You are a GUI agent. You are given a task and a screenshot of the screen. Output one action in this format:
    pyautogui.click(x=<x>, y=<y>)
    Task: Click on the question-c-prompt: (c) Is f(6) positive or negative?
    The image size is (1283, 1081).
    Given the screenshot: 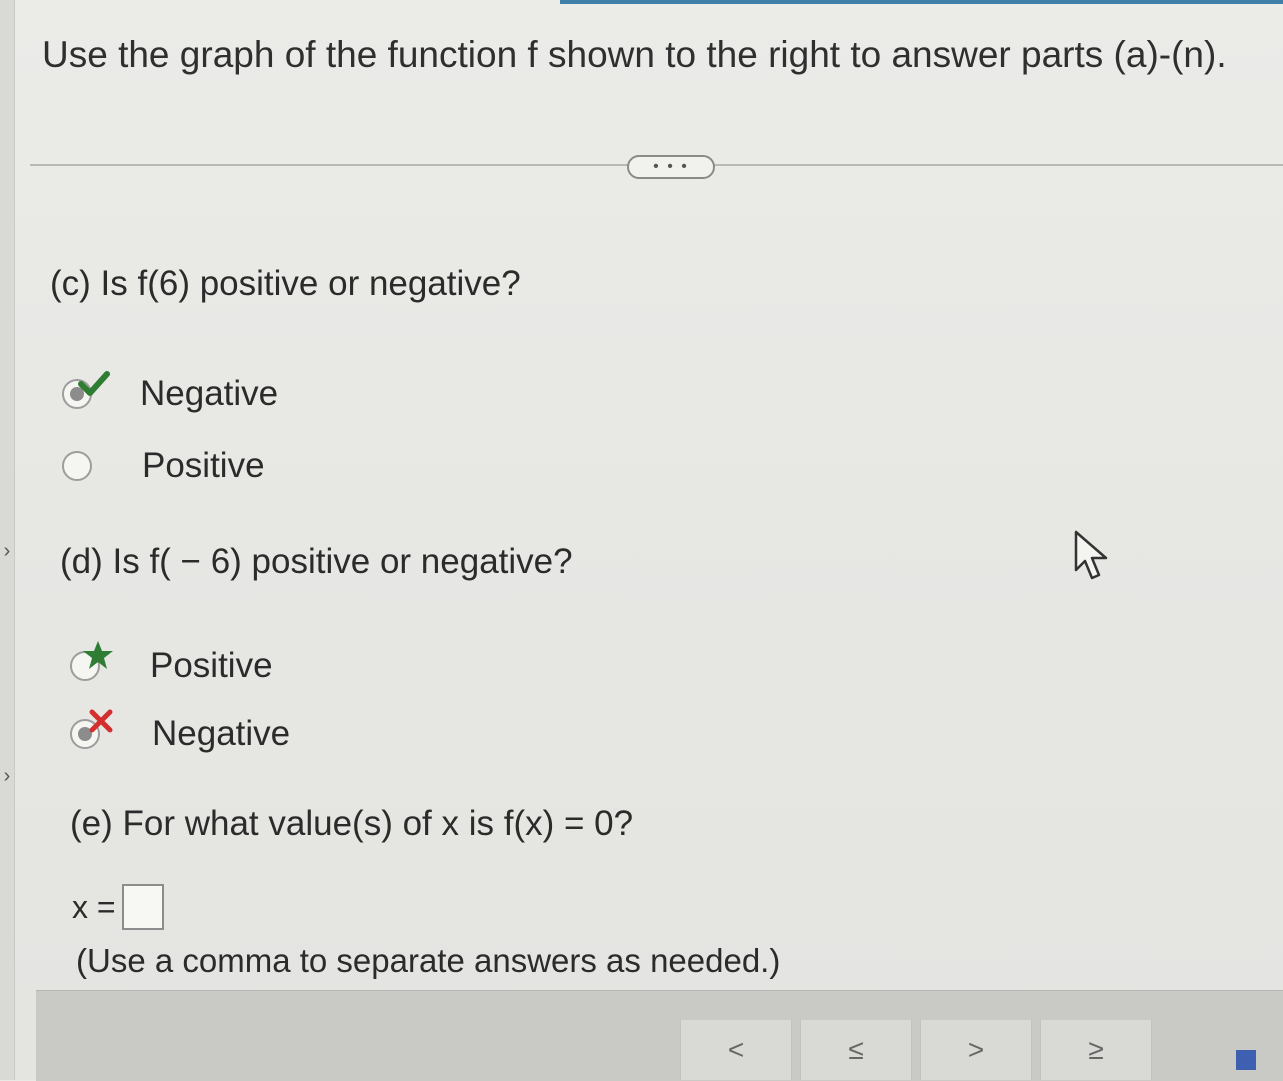 What is the action you would take?
    pyautogui.click(x=285, y=283)
    